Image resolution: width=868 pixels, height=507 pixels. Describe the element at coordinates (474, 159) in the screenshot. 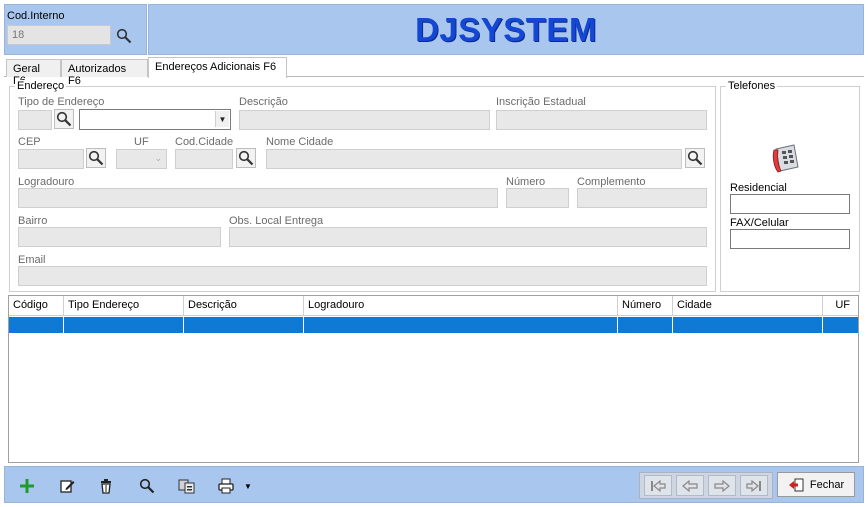

I see `nome-cidade-field` at that location.